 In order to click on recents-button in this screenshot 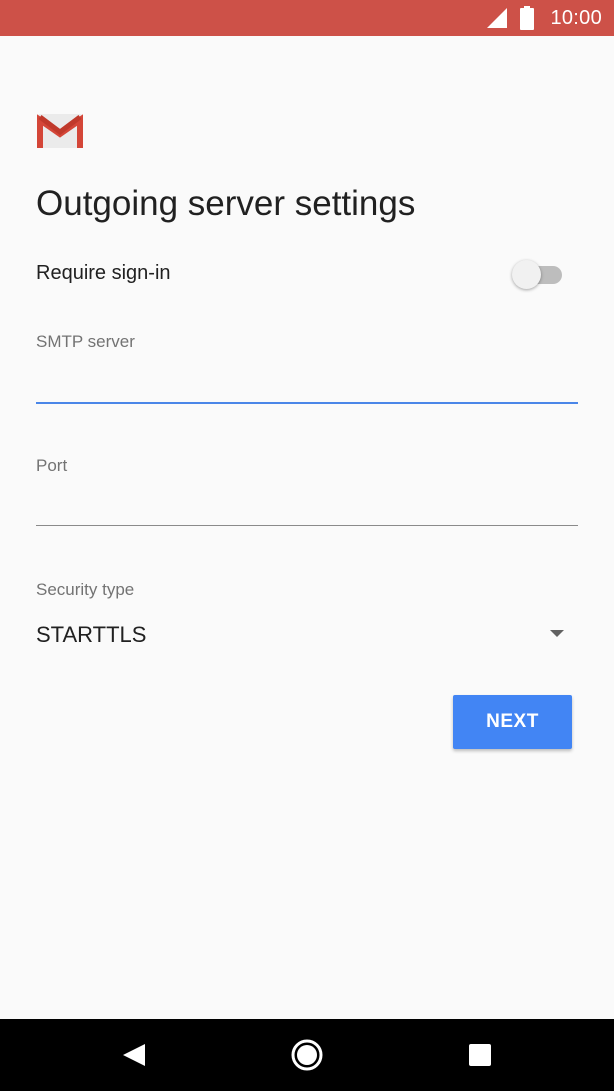, I will do `click(480, 1055)`.